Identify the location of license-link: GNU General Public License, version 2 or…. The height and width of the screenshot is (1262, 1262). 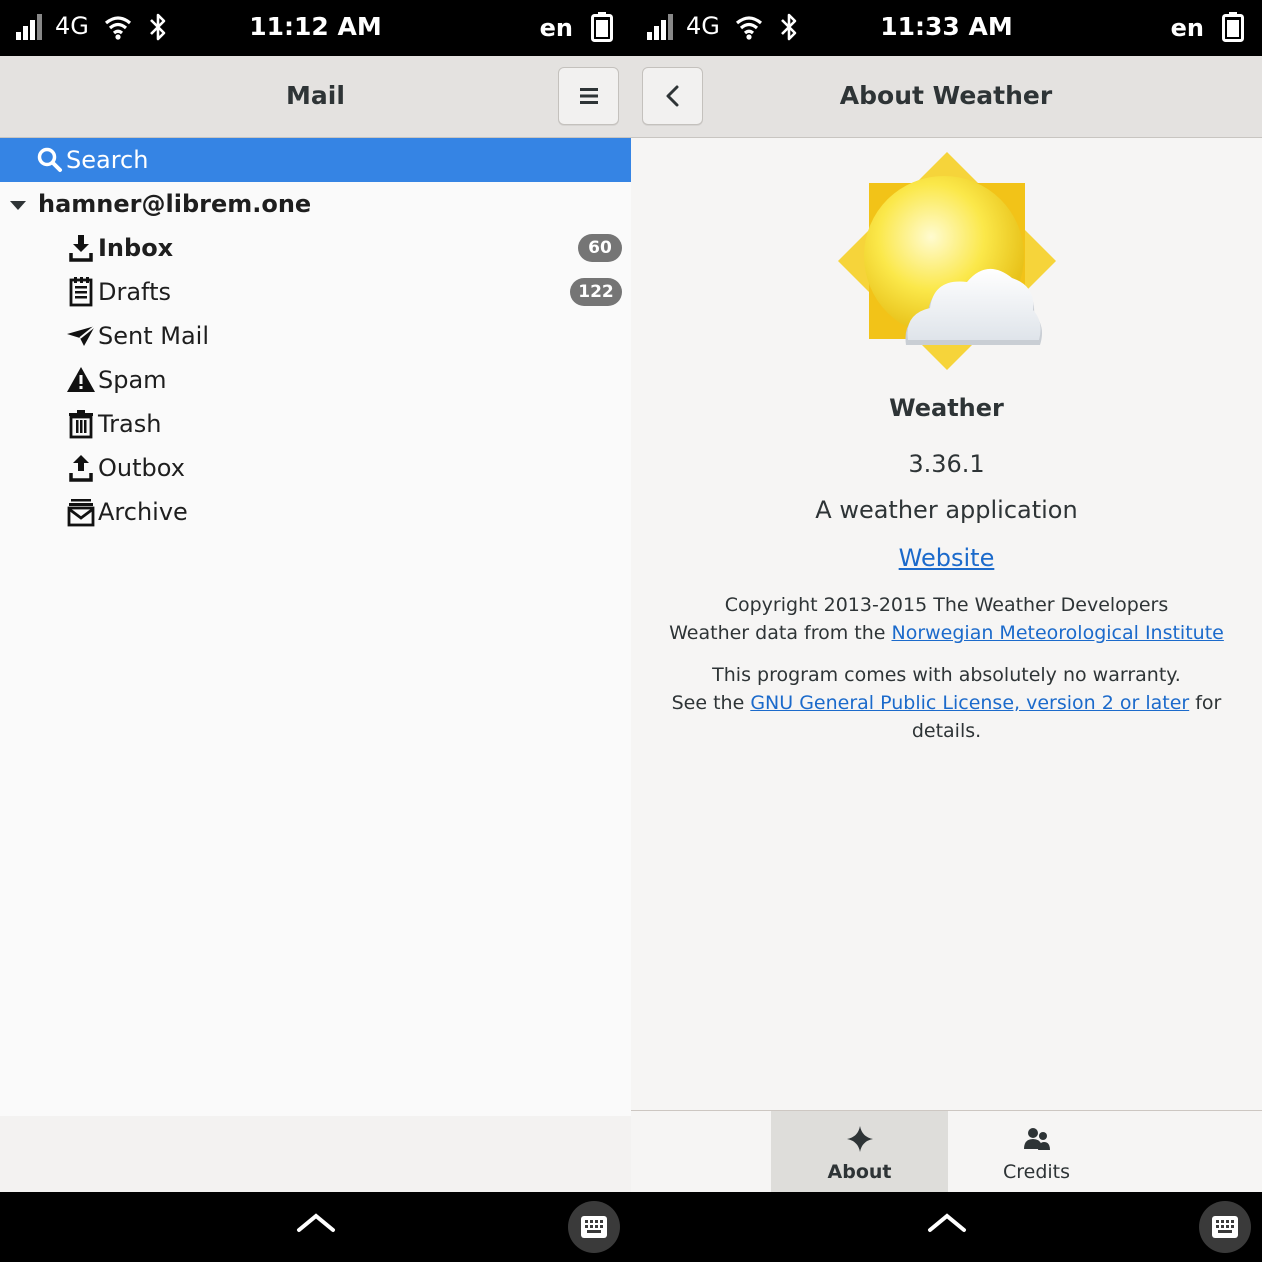
(969, 703).